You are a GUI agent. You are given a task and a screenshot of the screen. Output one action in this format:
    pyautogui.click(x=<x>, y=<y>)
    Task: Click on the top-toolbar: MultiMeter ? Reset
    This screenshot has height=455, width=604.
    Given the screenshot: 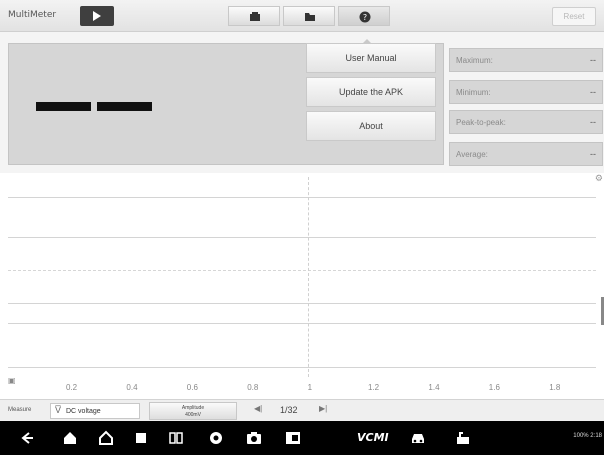 What is the action you would take?
    pyautogui.click(x=302, y=16)
    